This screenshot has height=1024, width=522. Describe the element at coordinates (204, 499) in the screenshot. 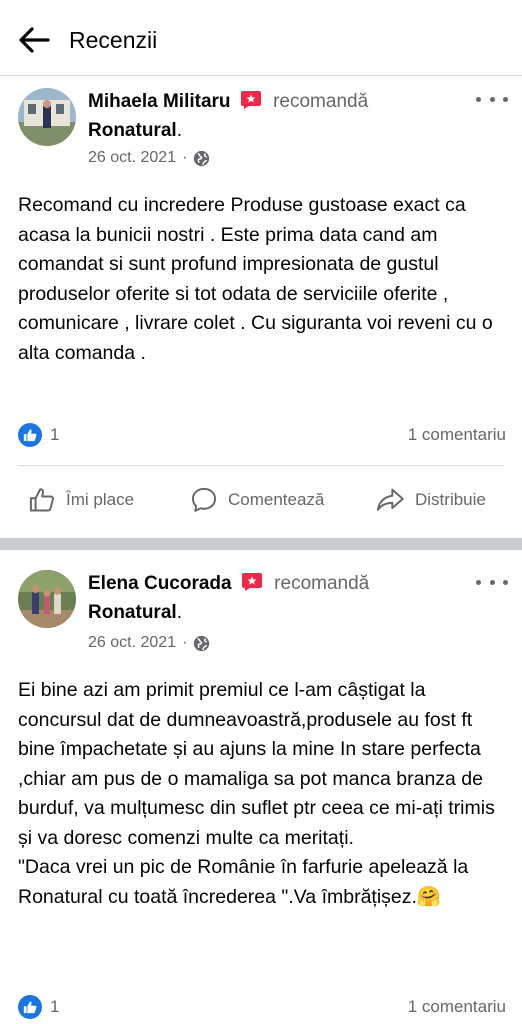

I see `comment-icon` at that location.